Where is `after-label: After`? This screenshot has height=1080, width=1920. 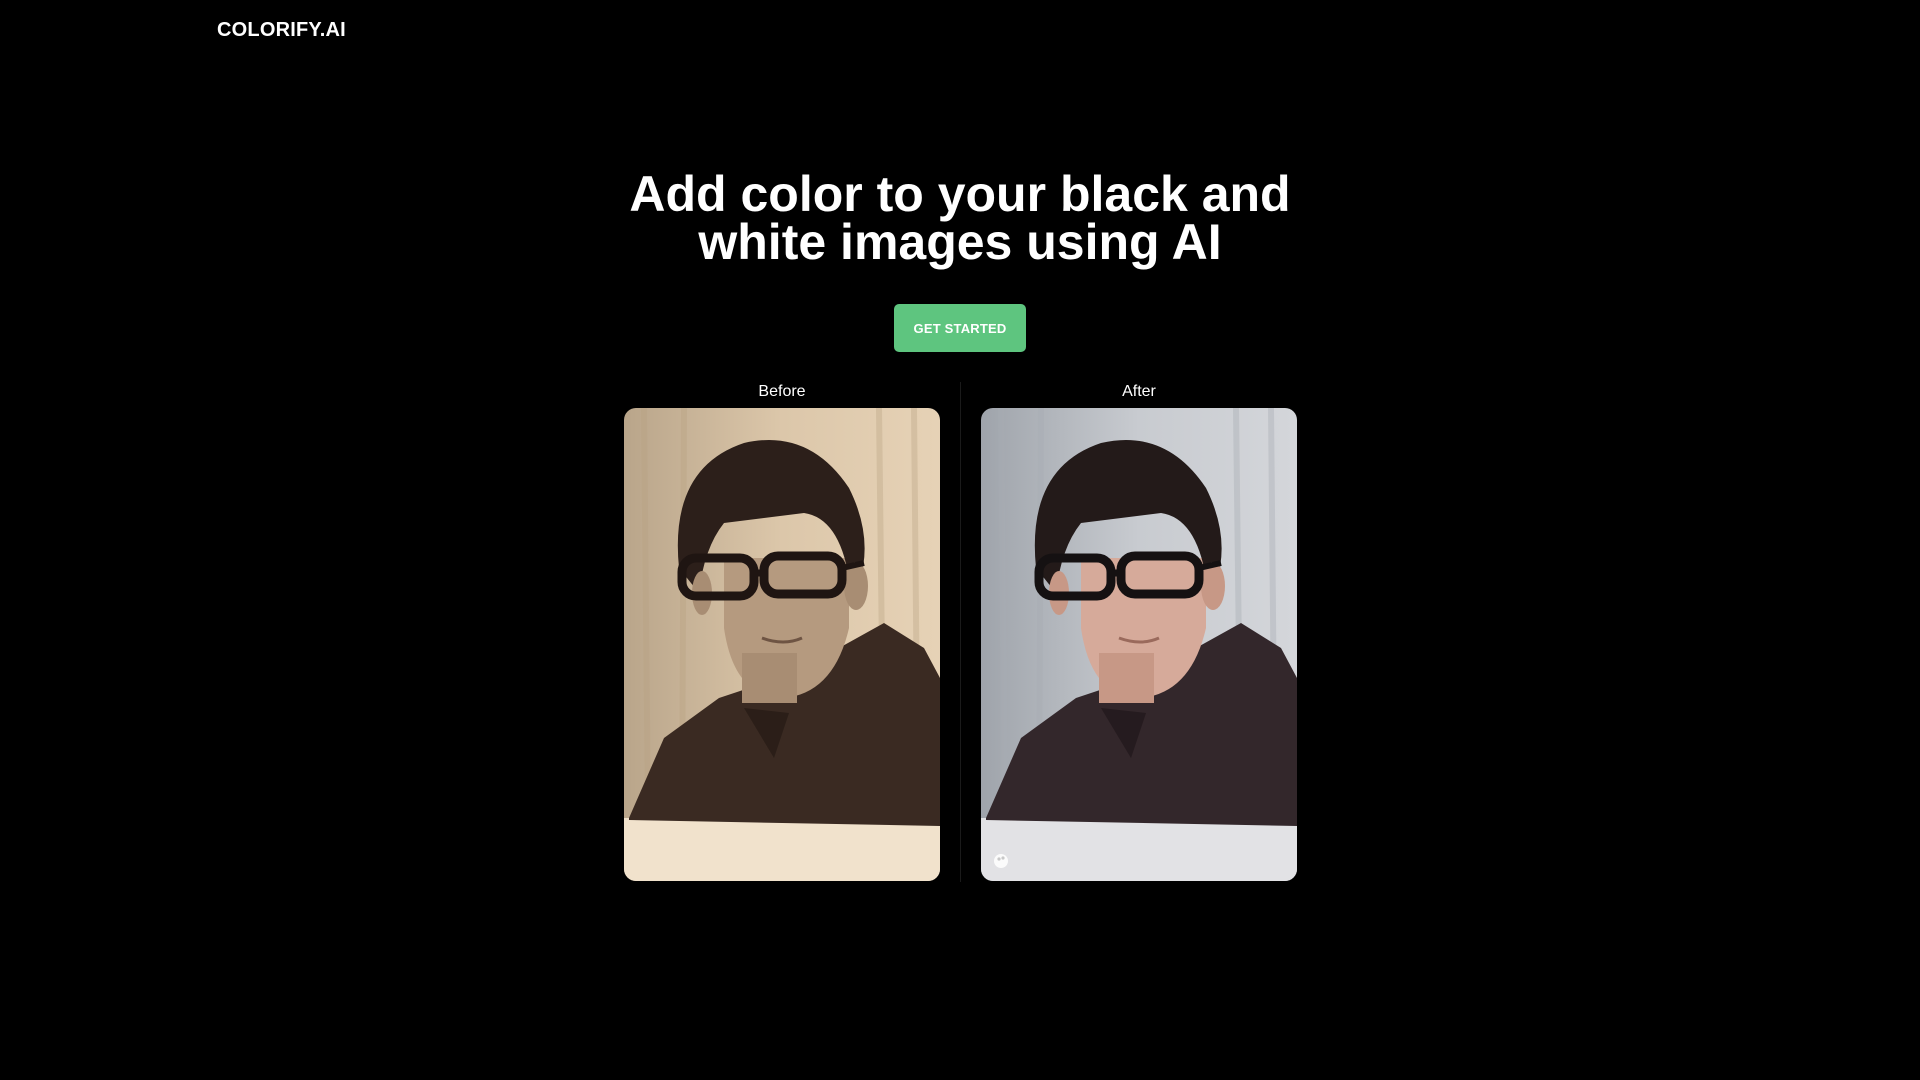
after-label: After is located at coordinates (1139, 391).